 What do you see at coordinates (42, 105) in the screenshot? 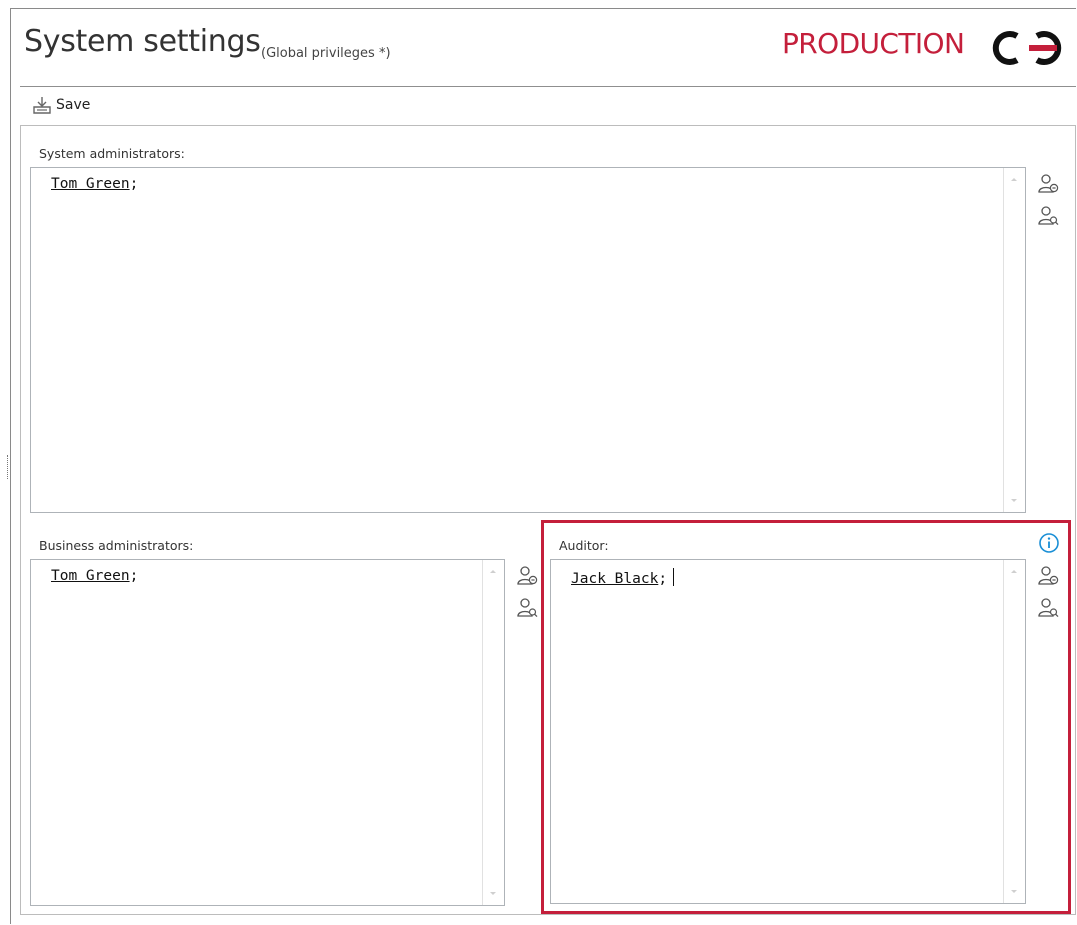
I see `save-icon` at bounding box center [42, 105].